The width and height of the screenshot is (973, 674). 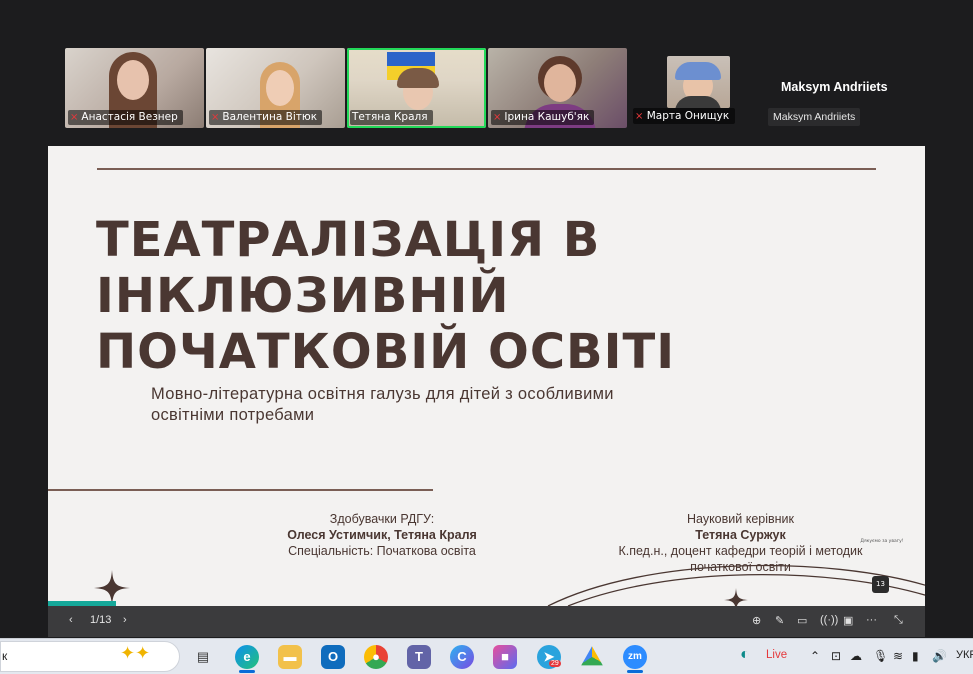 What do you see at coordinates (290, 657) in the screenshot?
I see `file-explorer-icon: ▬` at bounding box center [290, 657].